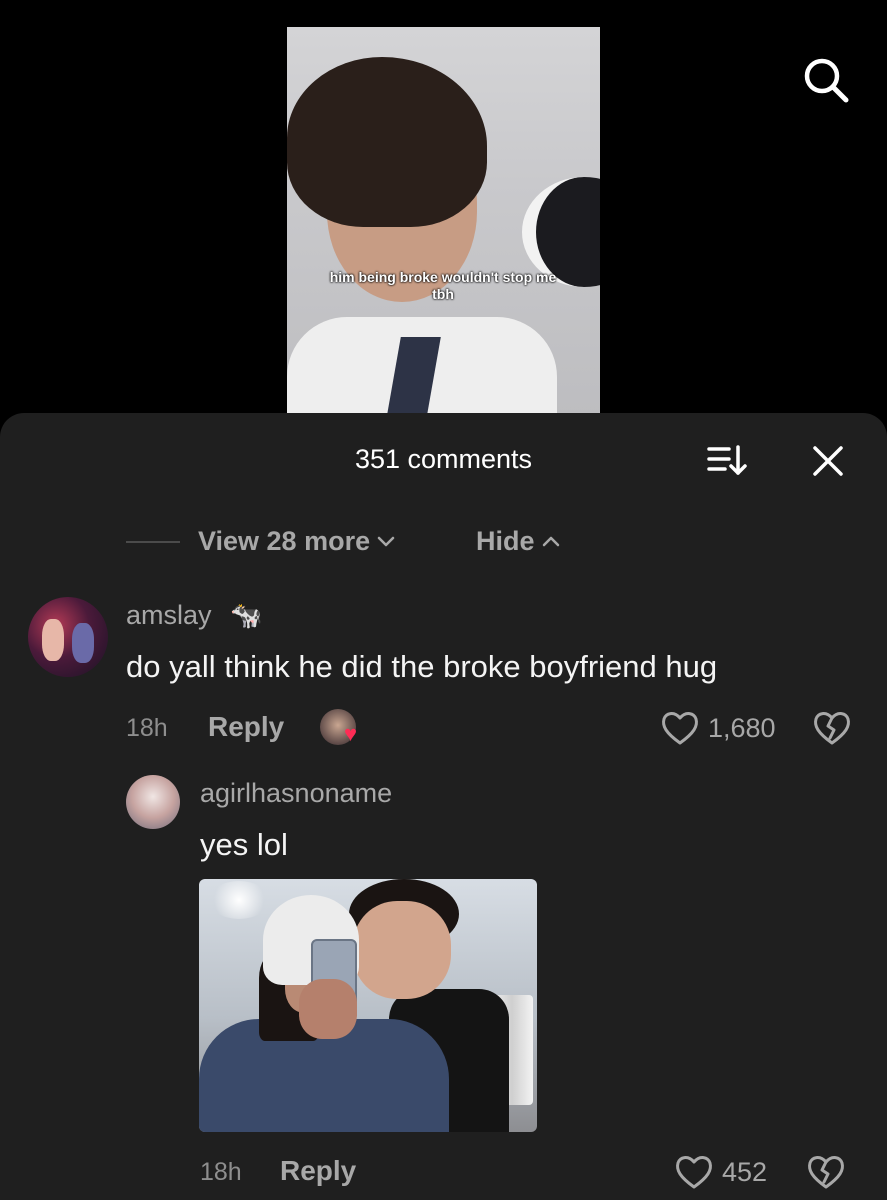  I want to click on chevron-up-icon, so click(550, 541).